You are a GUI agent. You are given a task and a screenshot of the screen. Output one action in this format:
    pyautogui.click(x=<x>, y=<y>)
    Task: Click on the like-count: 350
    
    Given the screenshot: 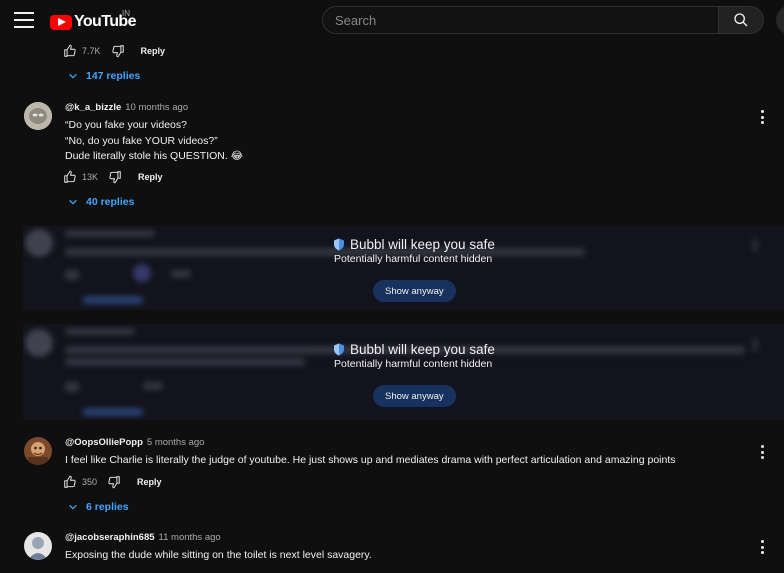 What is the action you would take?
    pyautogui.click(x=90, y=482)
    